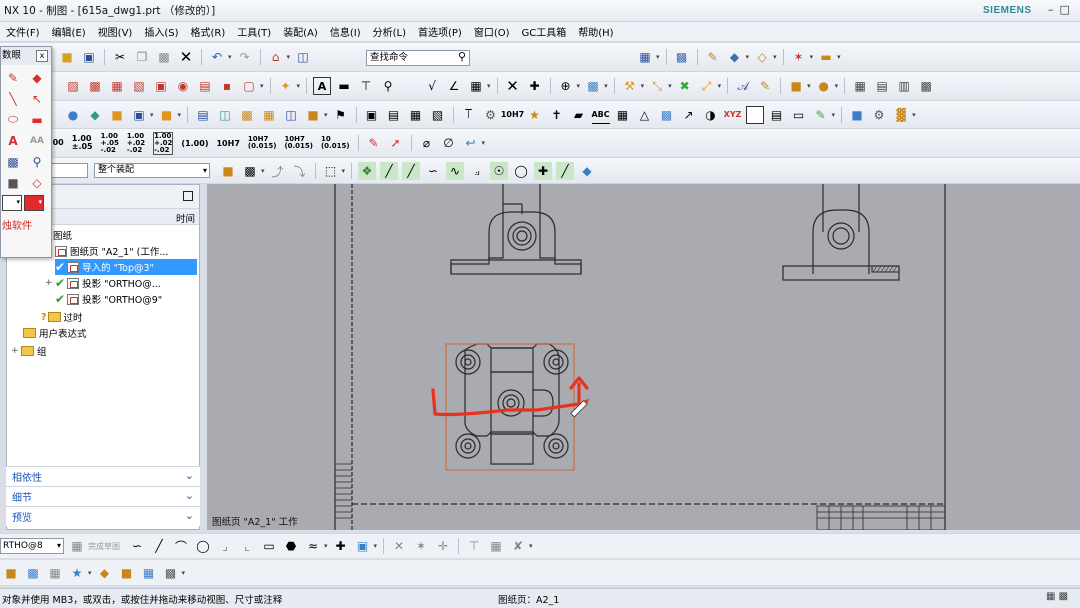 The width and height of the screenshot is (1080, 608). What do you see at coordinates (208, 31) in the screenshot?
I see `menu-format: 格式(R)` at bounding box center [208, 31].